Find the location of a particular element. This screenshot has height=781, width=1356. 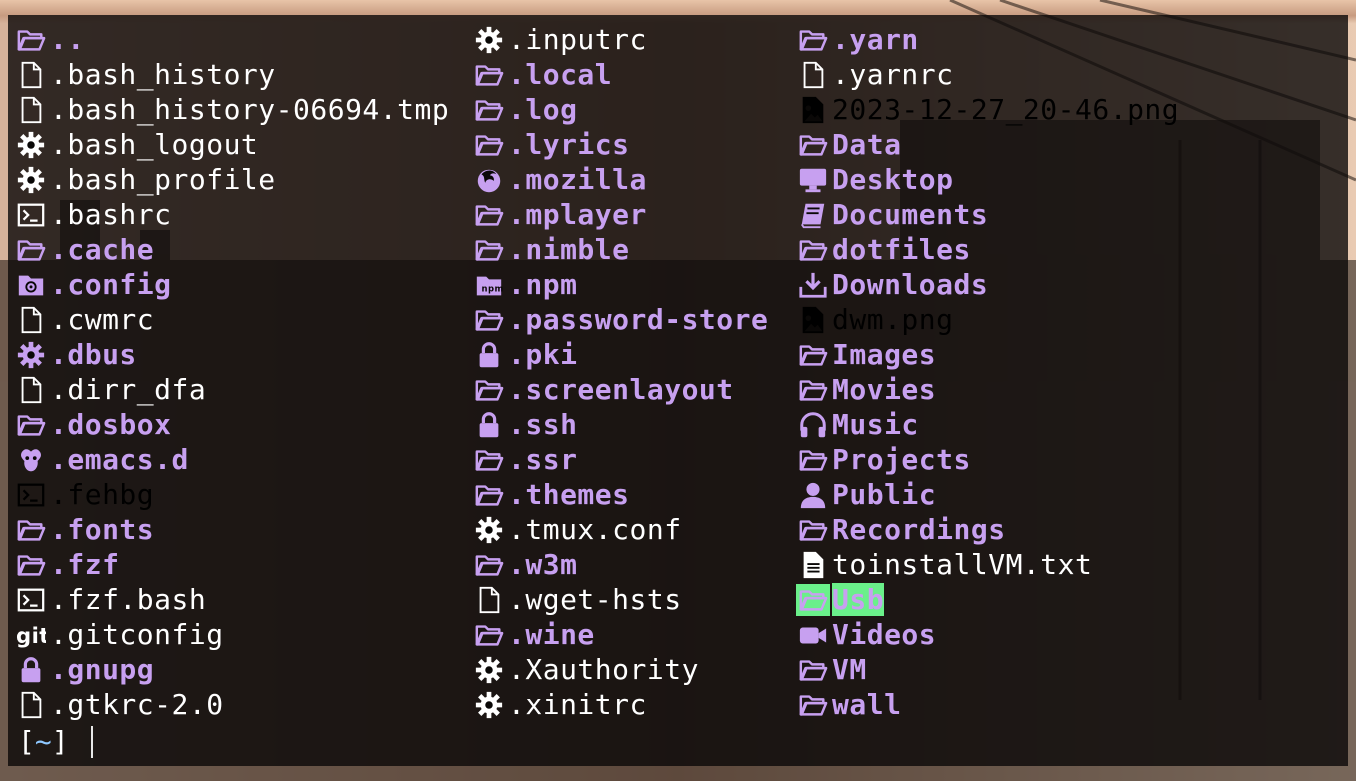

entry-fzf-bash: .fzf.bash is located at coordinates (231, 599).